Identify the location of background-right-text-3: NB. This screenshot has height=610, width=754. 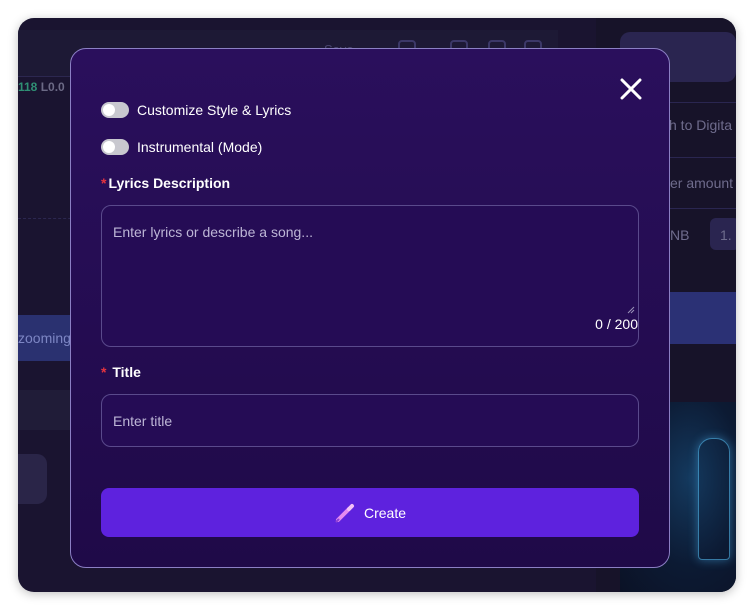
(680, 235).